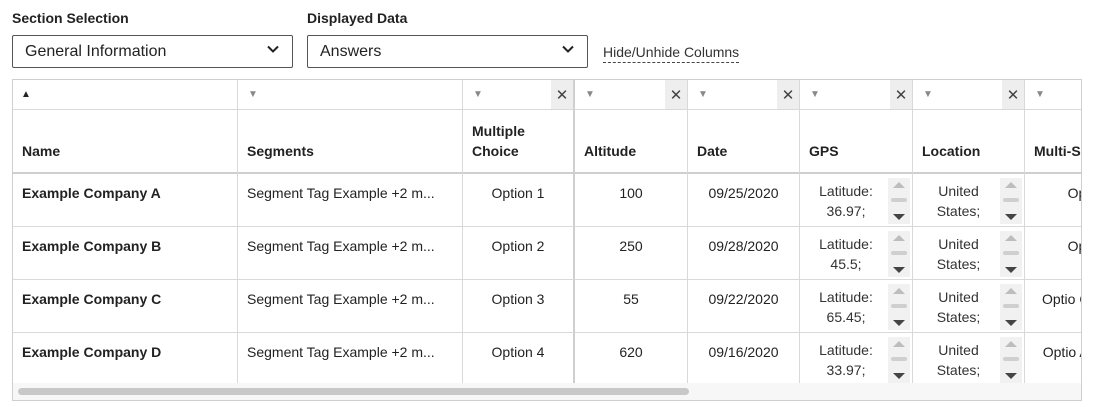  I want to click on sort-ascending-icon: ▲, so click(26, 94).